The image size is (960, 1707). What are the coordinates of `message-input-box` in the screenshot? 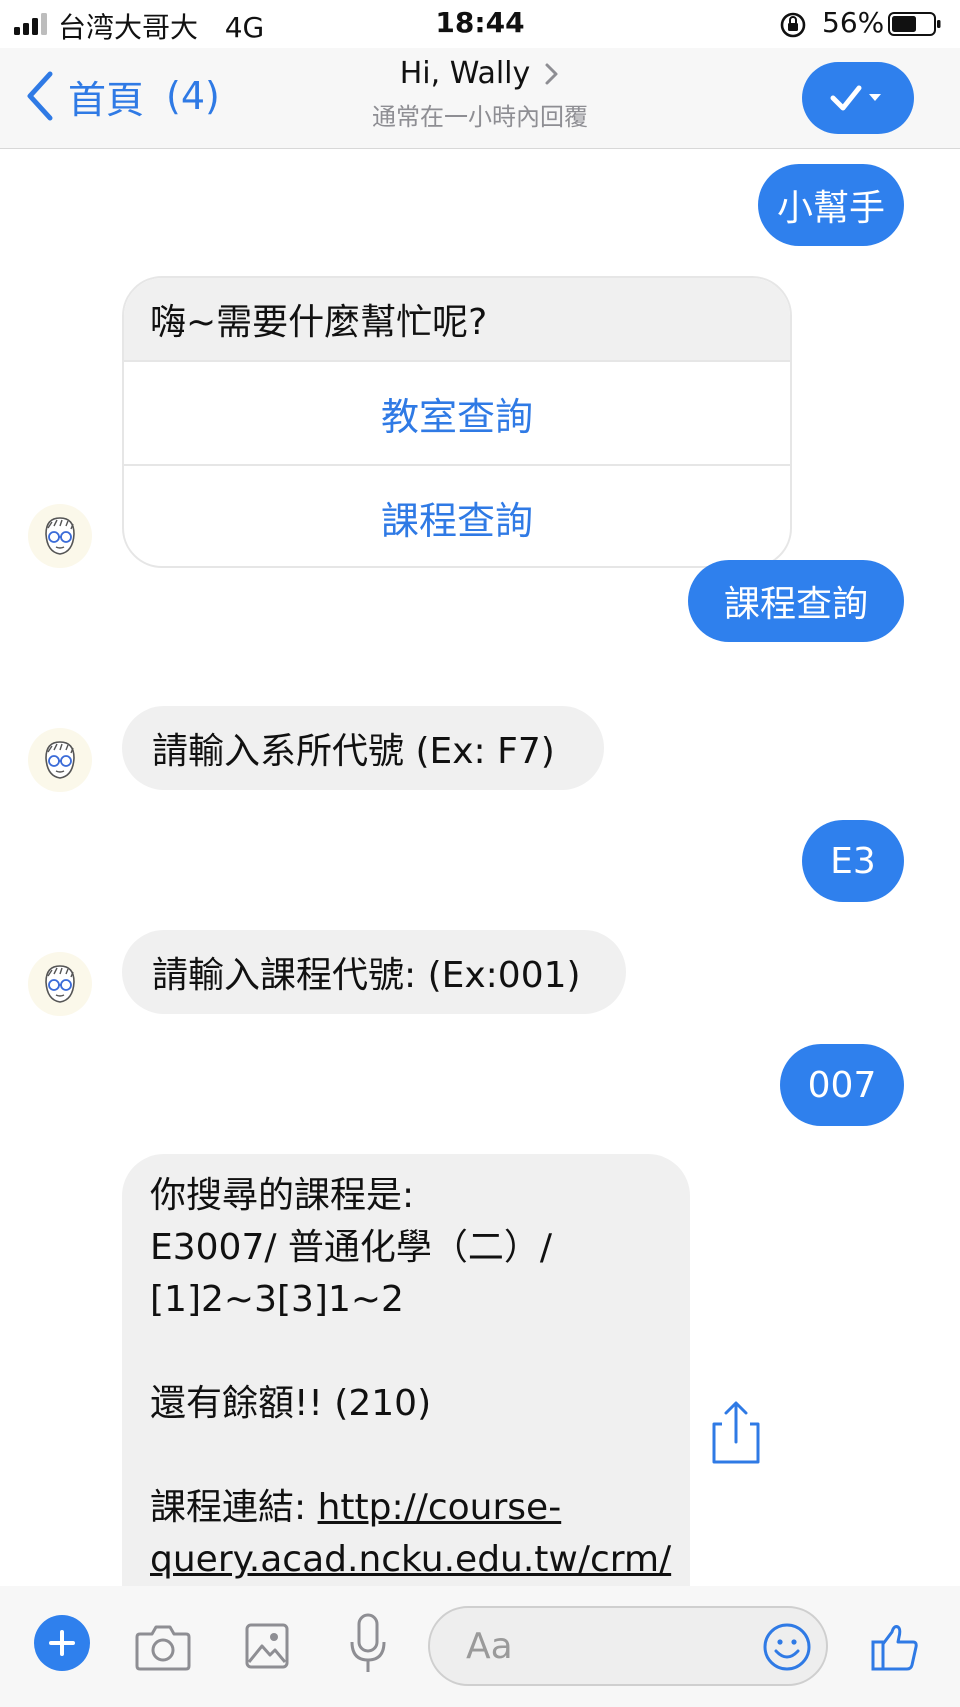 It's located at (628, 1646).